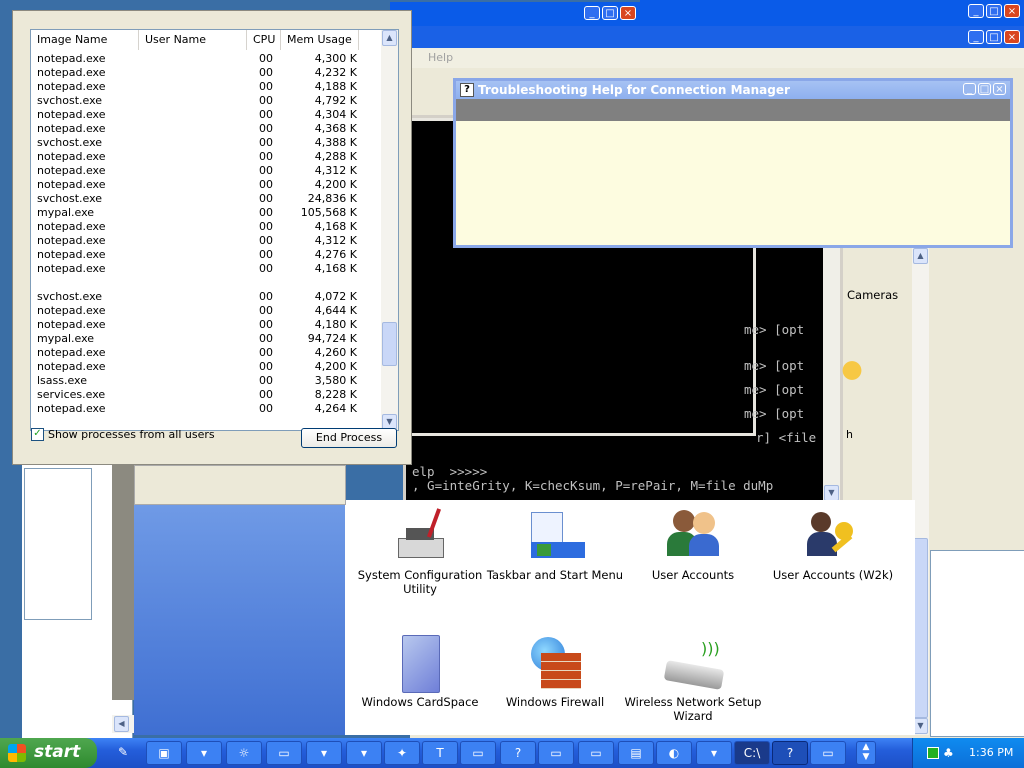  Describe the element at coordinates (440, 753) in the screenshot. I see `taskbar-item: T` at that location.